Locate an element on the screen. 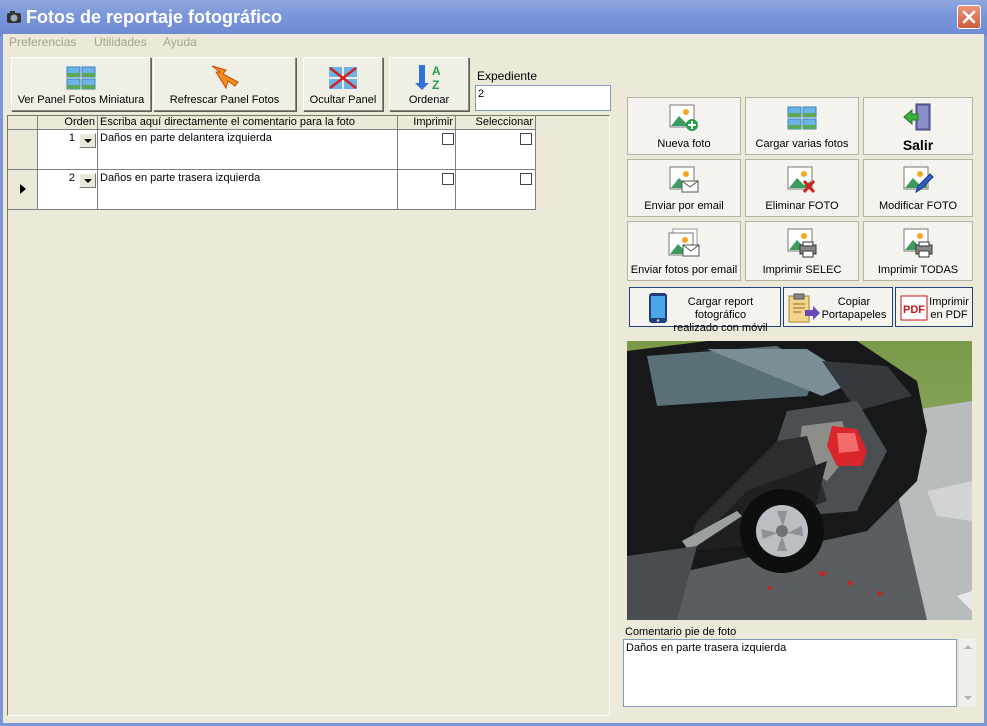 This screenshot has height=726, width=987. clipboard-icon is located at coordinates (804, 308).